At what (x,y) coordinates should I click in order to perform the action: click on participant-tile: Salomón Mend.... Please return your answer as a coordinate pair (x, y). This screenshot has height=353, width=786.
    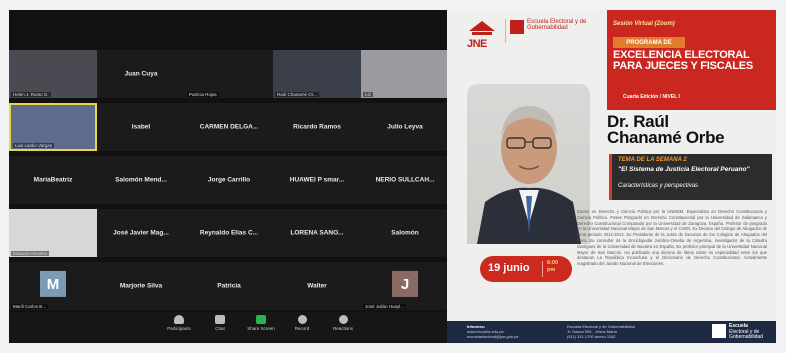
    Looking at the image, I should click on (141, 180).